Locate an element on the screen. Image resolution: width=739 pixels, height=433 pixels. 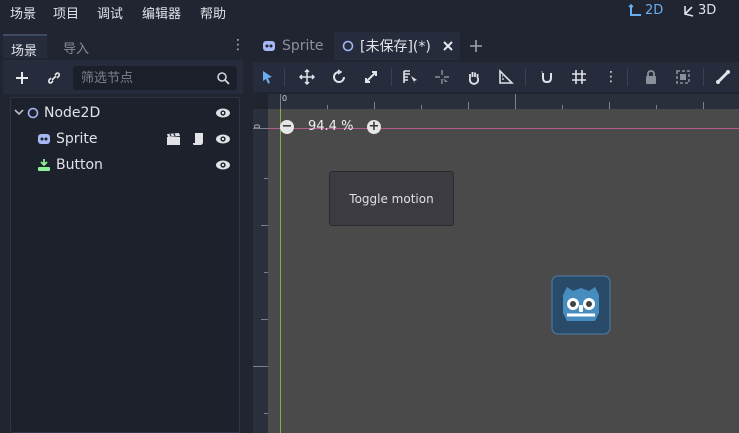
canvas-toolbar: ⋮ is located at coordinates (496, 77).